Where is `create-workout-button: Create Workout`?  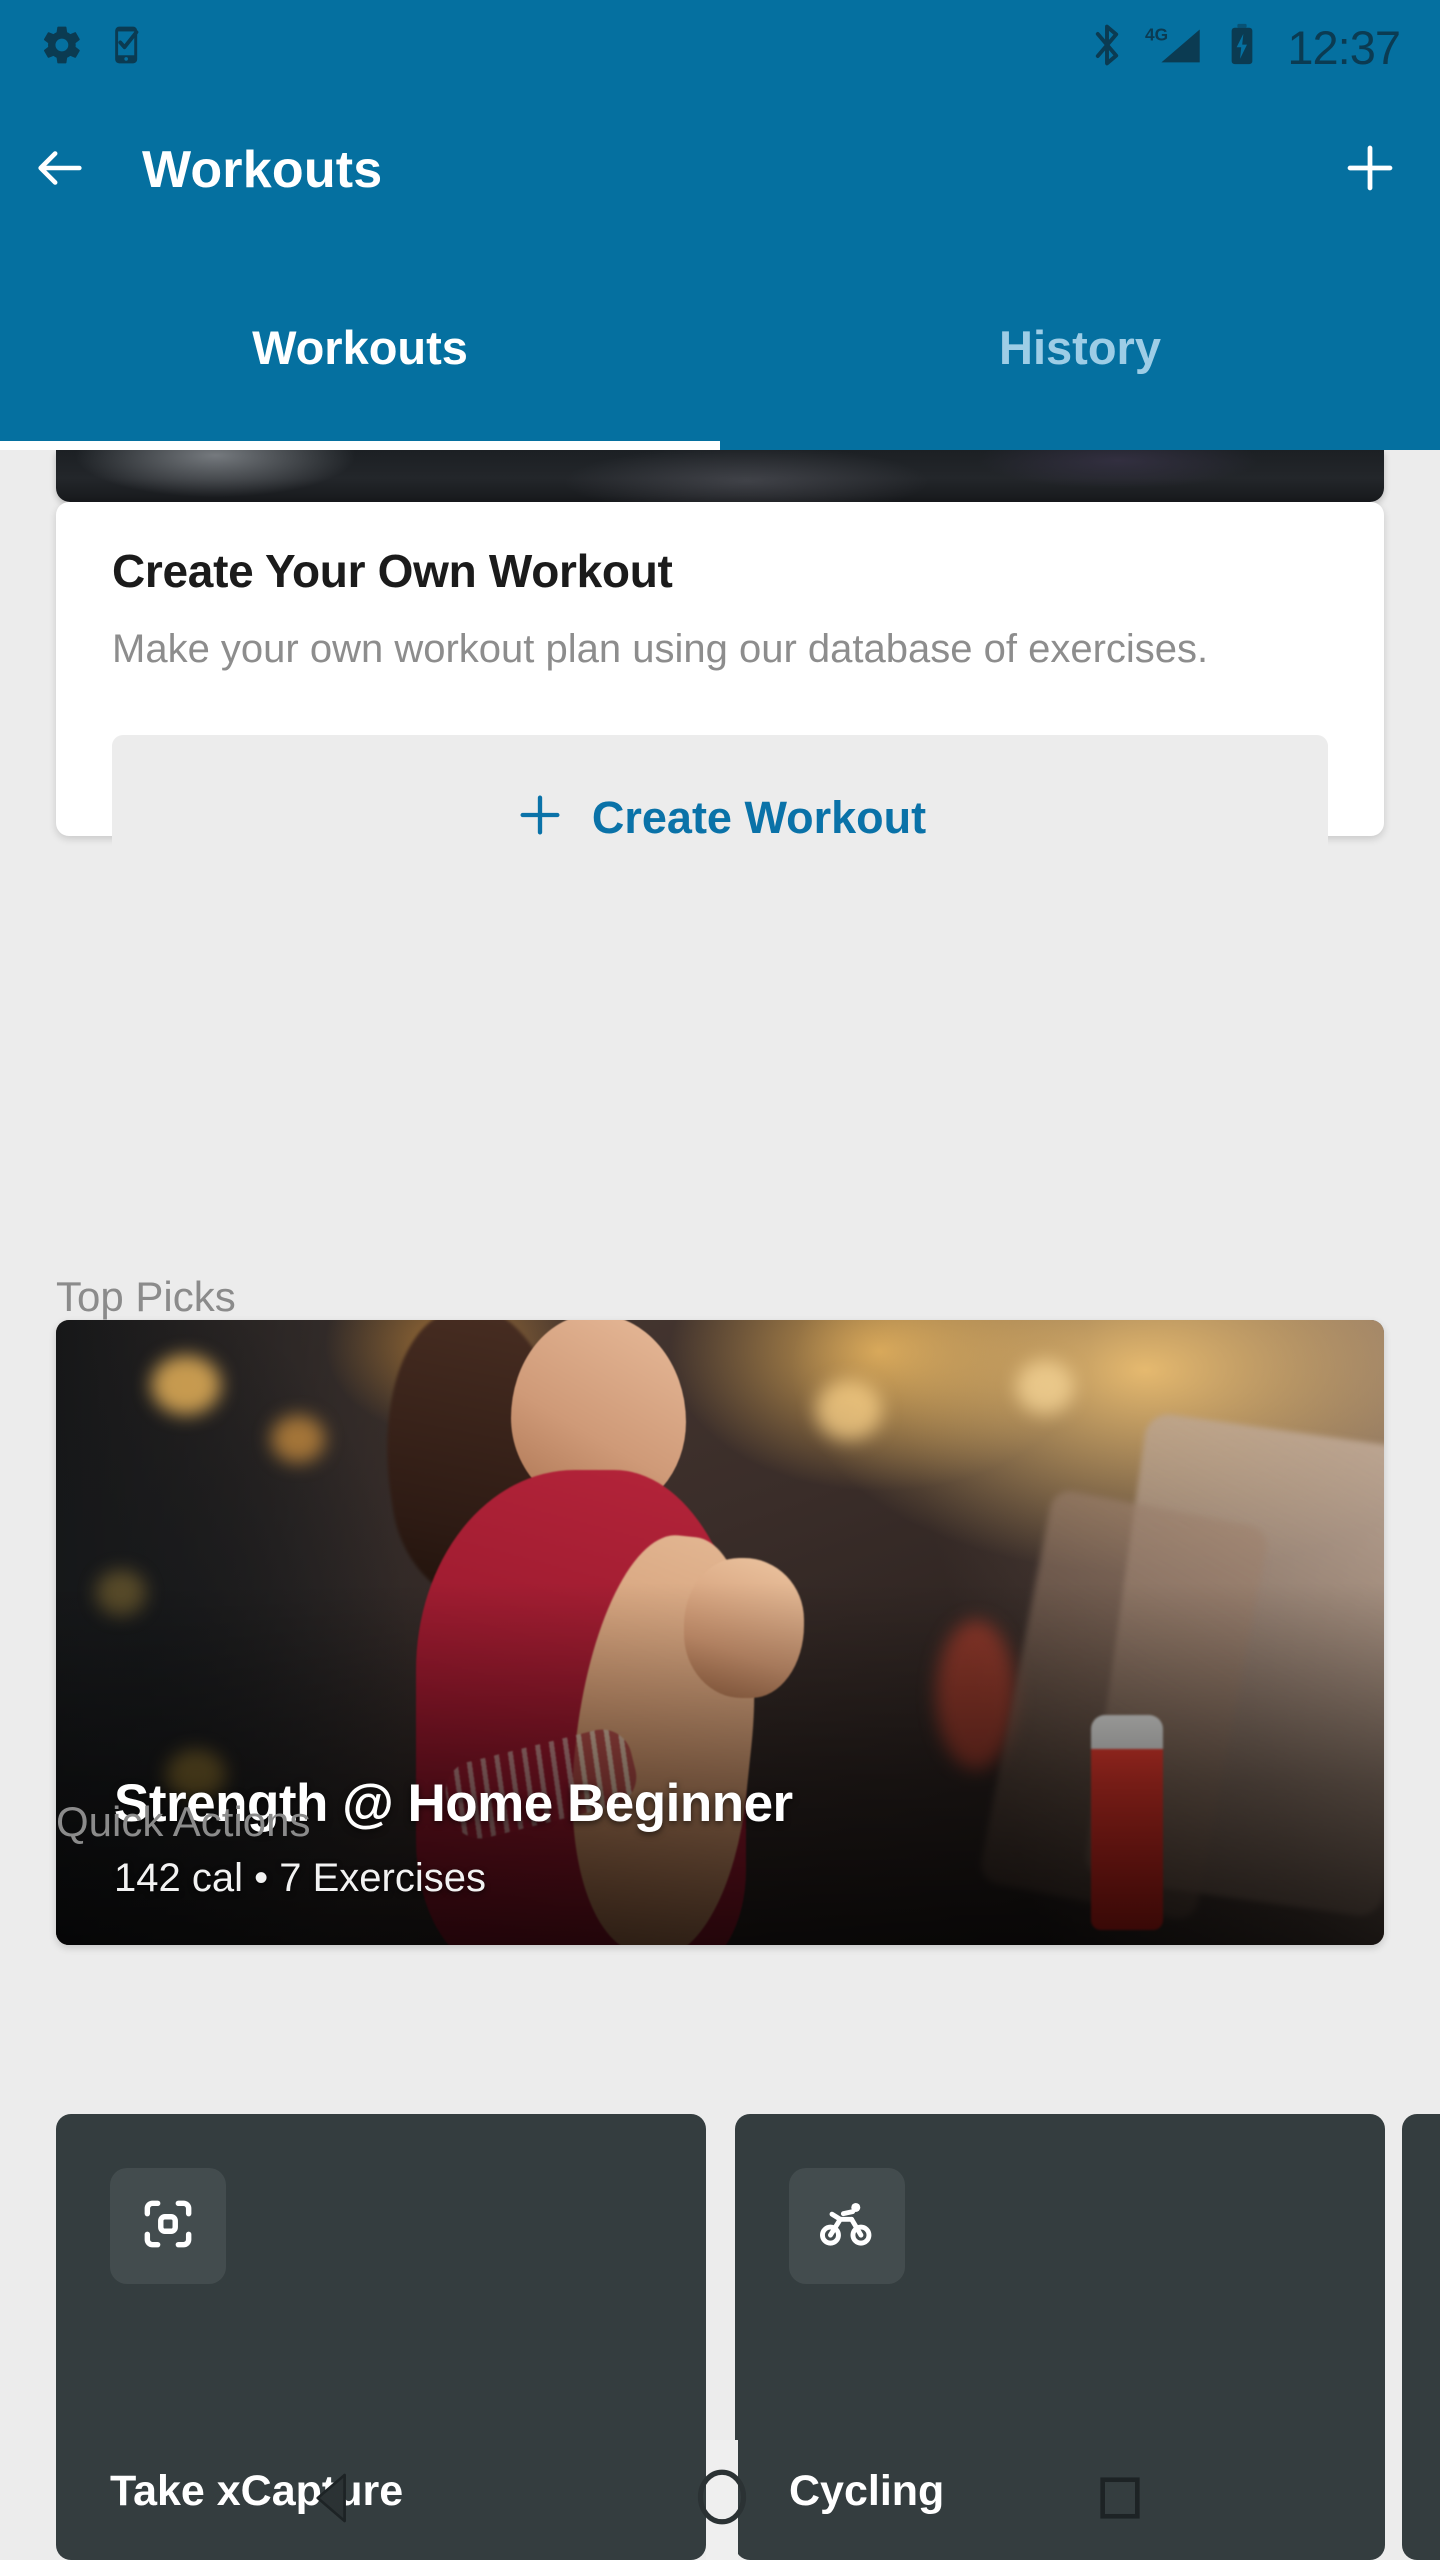 create-workout-button: Create Workout is located at coordinates (720, 817).